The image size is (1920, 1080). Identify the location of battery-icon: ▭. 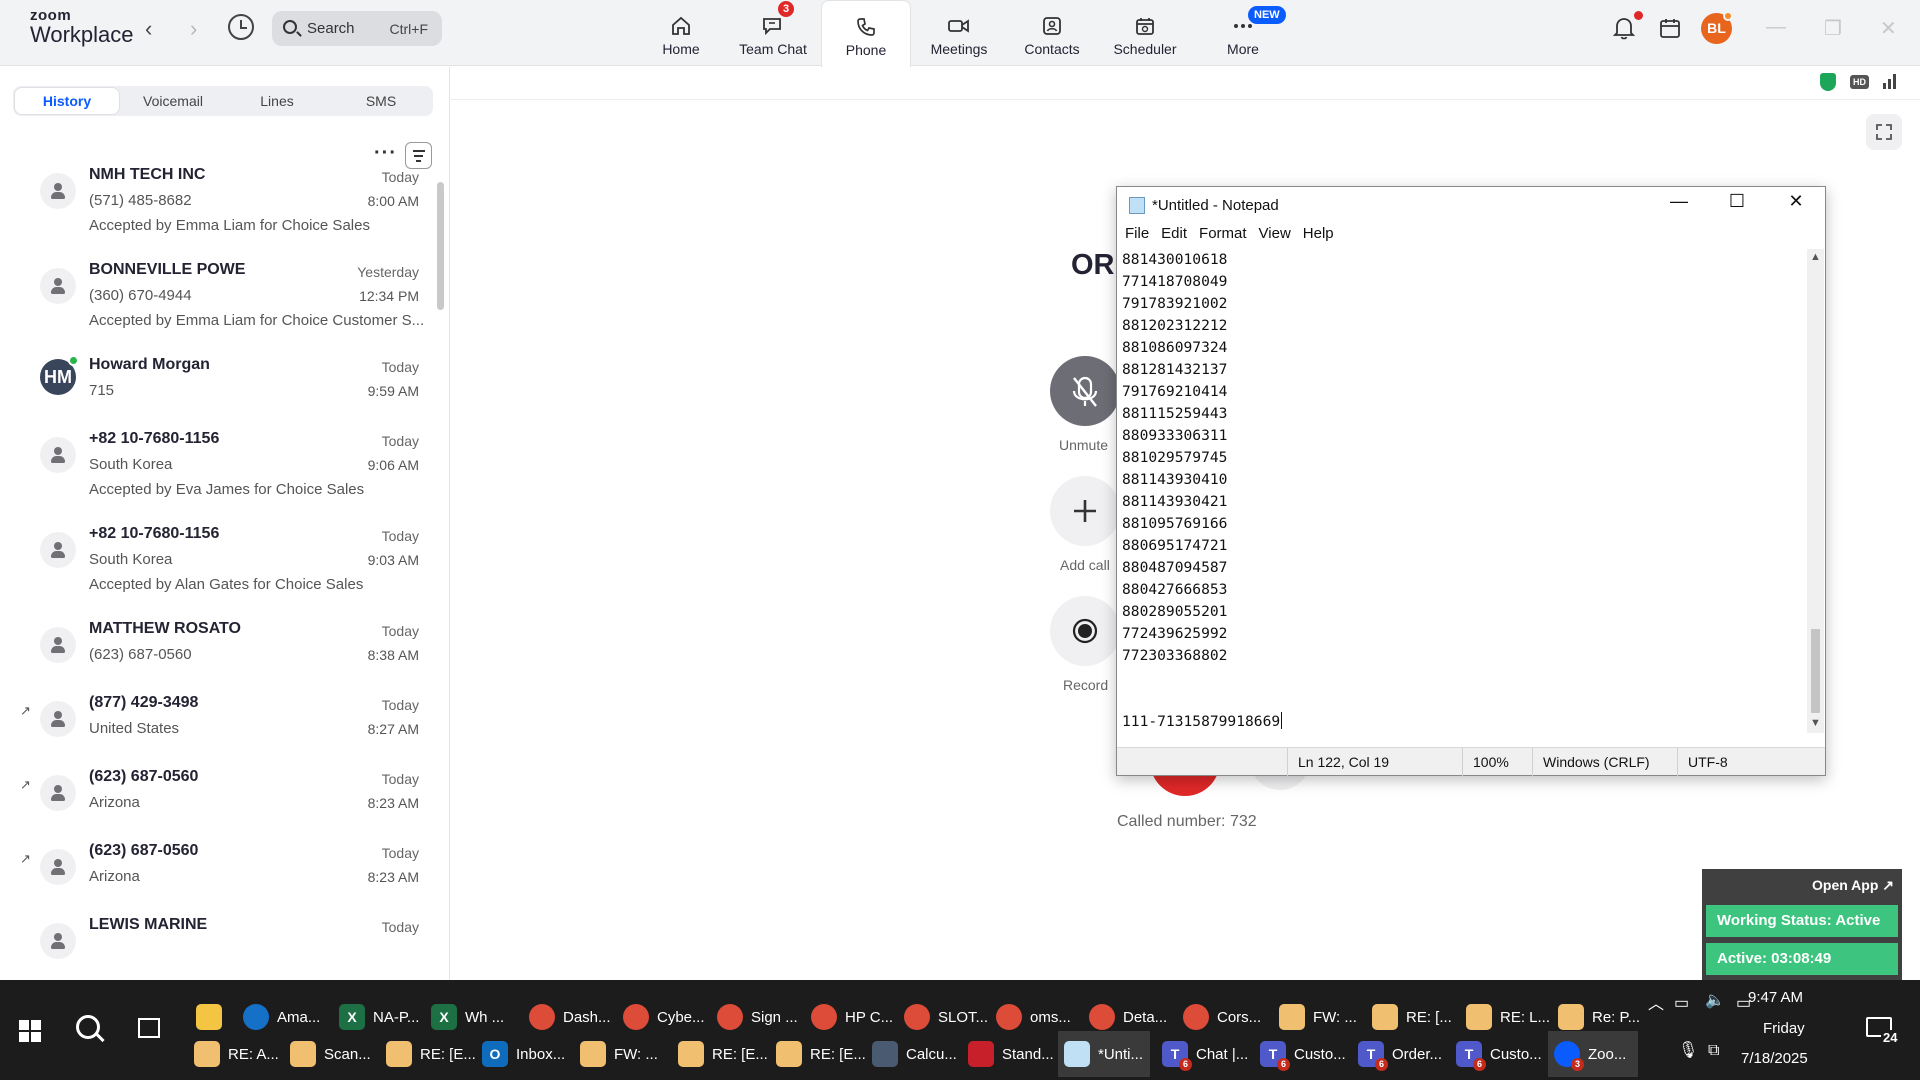
(1681, 1003).